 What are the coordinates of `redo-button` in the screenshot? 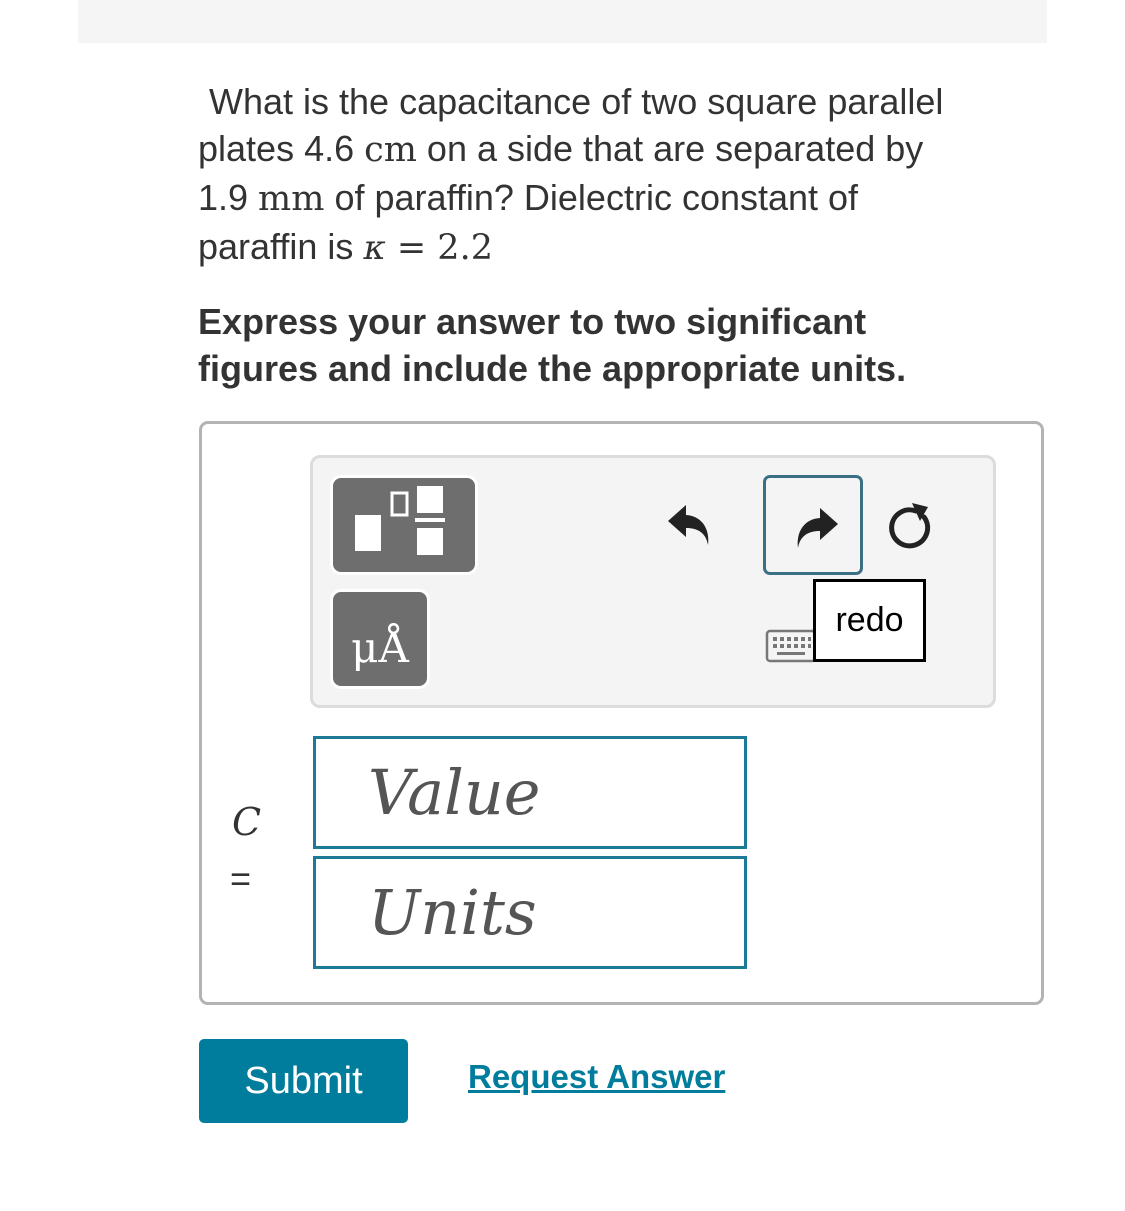 It's located at (813, 525).